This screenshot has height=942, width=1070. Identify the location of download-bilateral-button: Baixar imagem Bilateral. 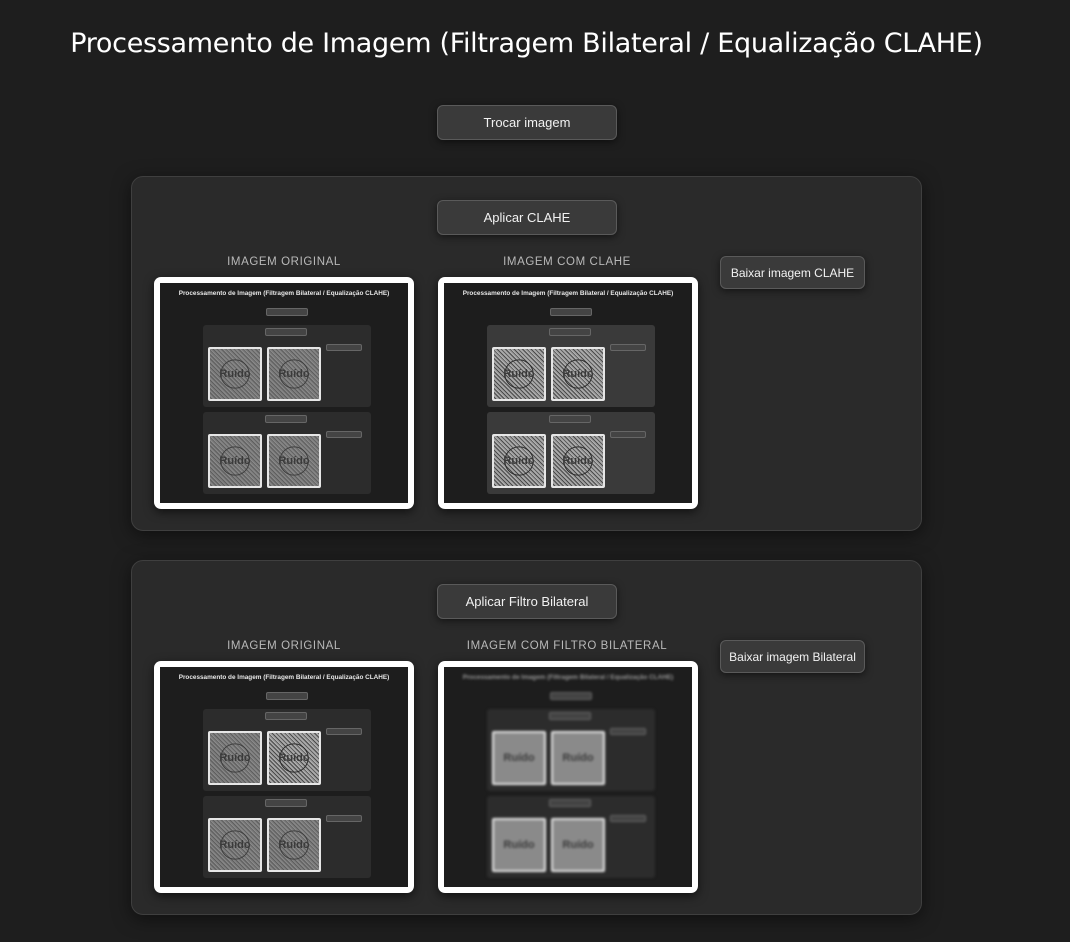
(792, 656).